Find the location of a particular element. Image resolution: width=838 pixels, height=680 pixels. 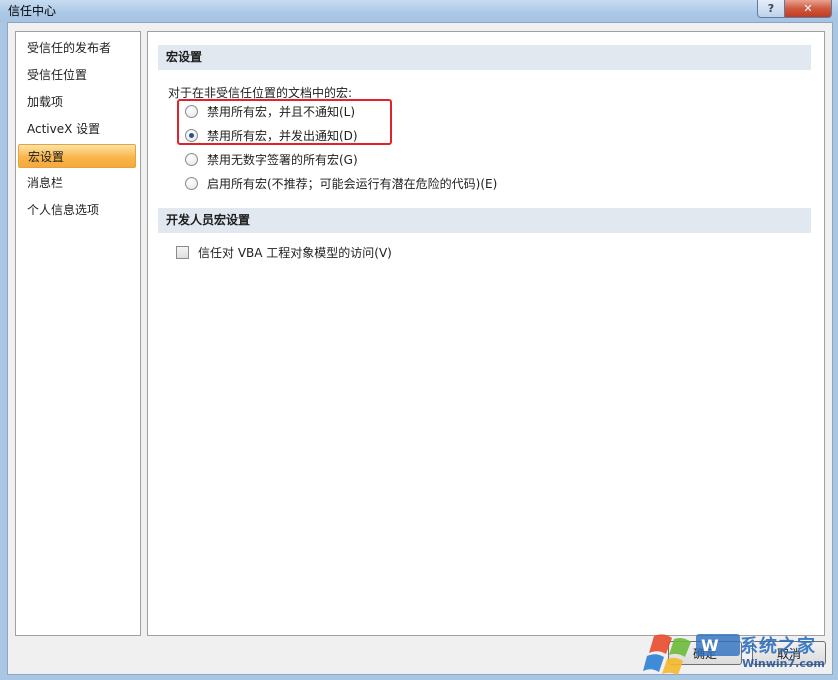

sidebar-item-trusted-publishers: 受信任的发布者 is located at coordinates (77, 48).